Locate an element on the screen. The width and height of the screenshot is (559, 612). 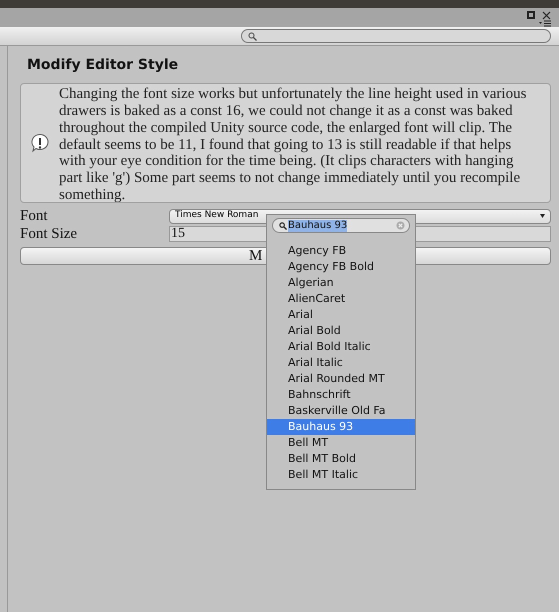
field-label: Font is located at coordinates (34, 216).